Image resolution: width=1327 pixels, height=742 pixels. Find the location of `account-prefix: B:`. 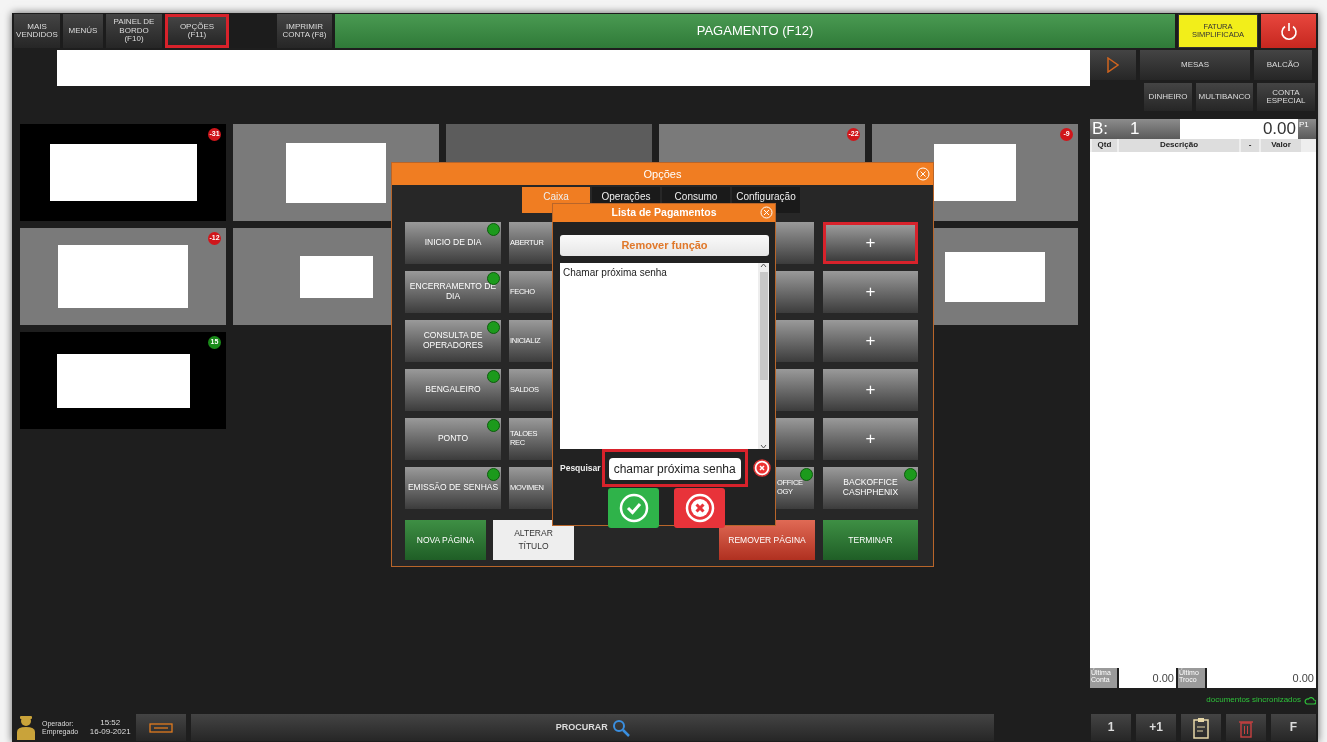

account-prefix: B: is located at coordinates (1100, 129).